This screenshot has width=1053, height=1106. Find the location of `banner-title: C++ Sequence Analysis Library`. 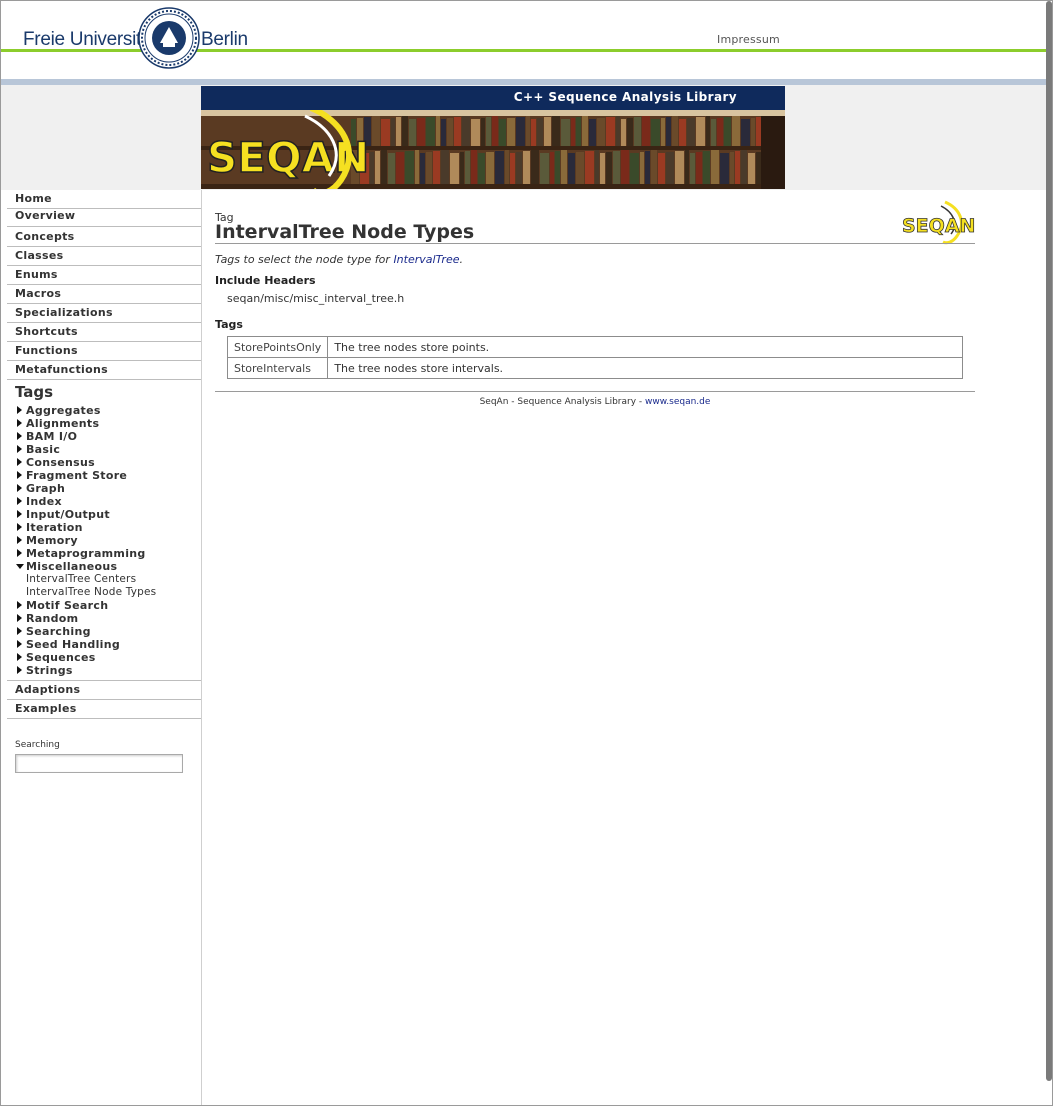

banner-title: C++ Sequence Analysis Library is located at coordinates (625, 97).